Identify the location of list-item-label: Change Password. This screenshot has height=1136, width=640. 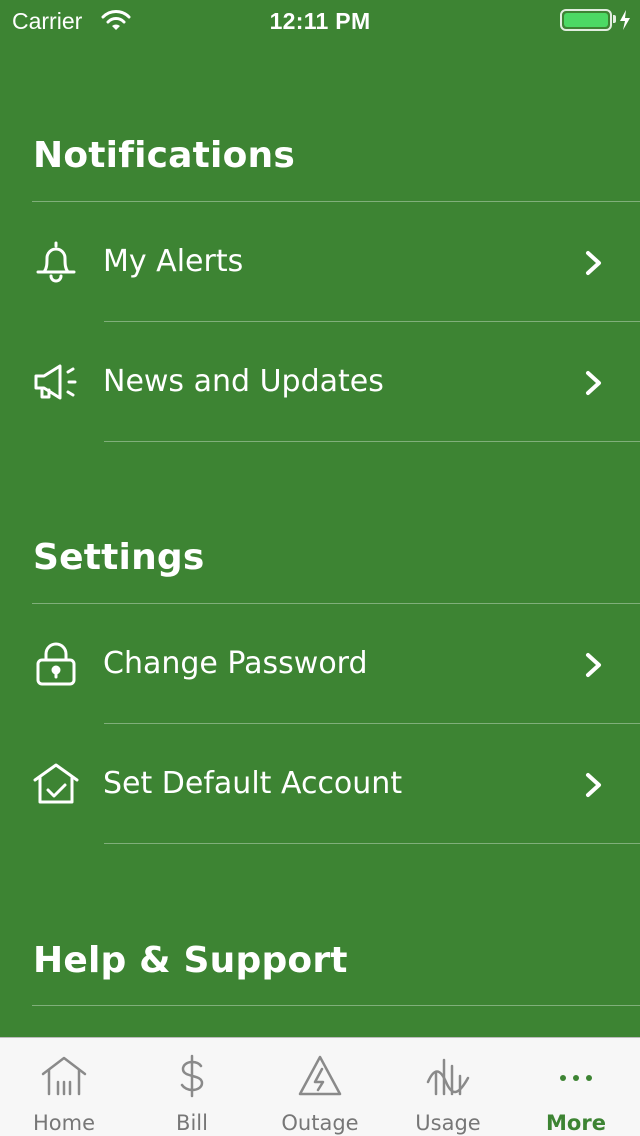
(235, 663).